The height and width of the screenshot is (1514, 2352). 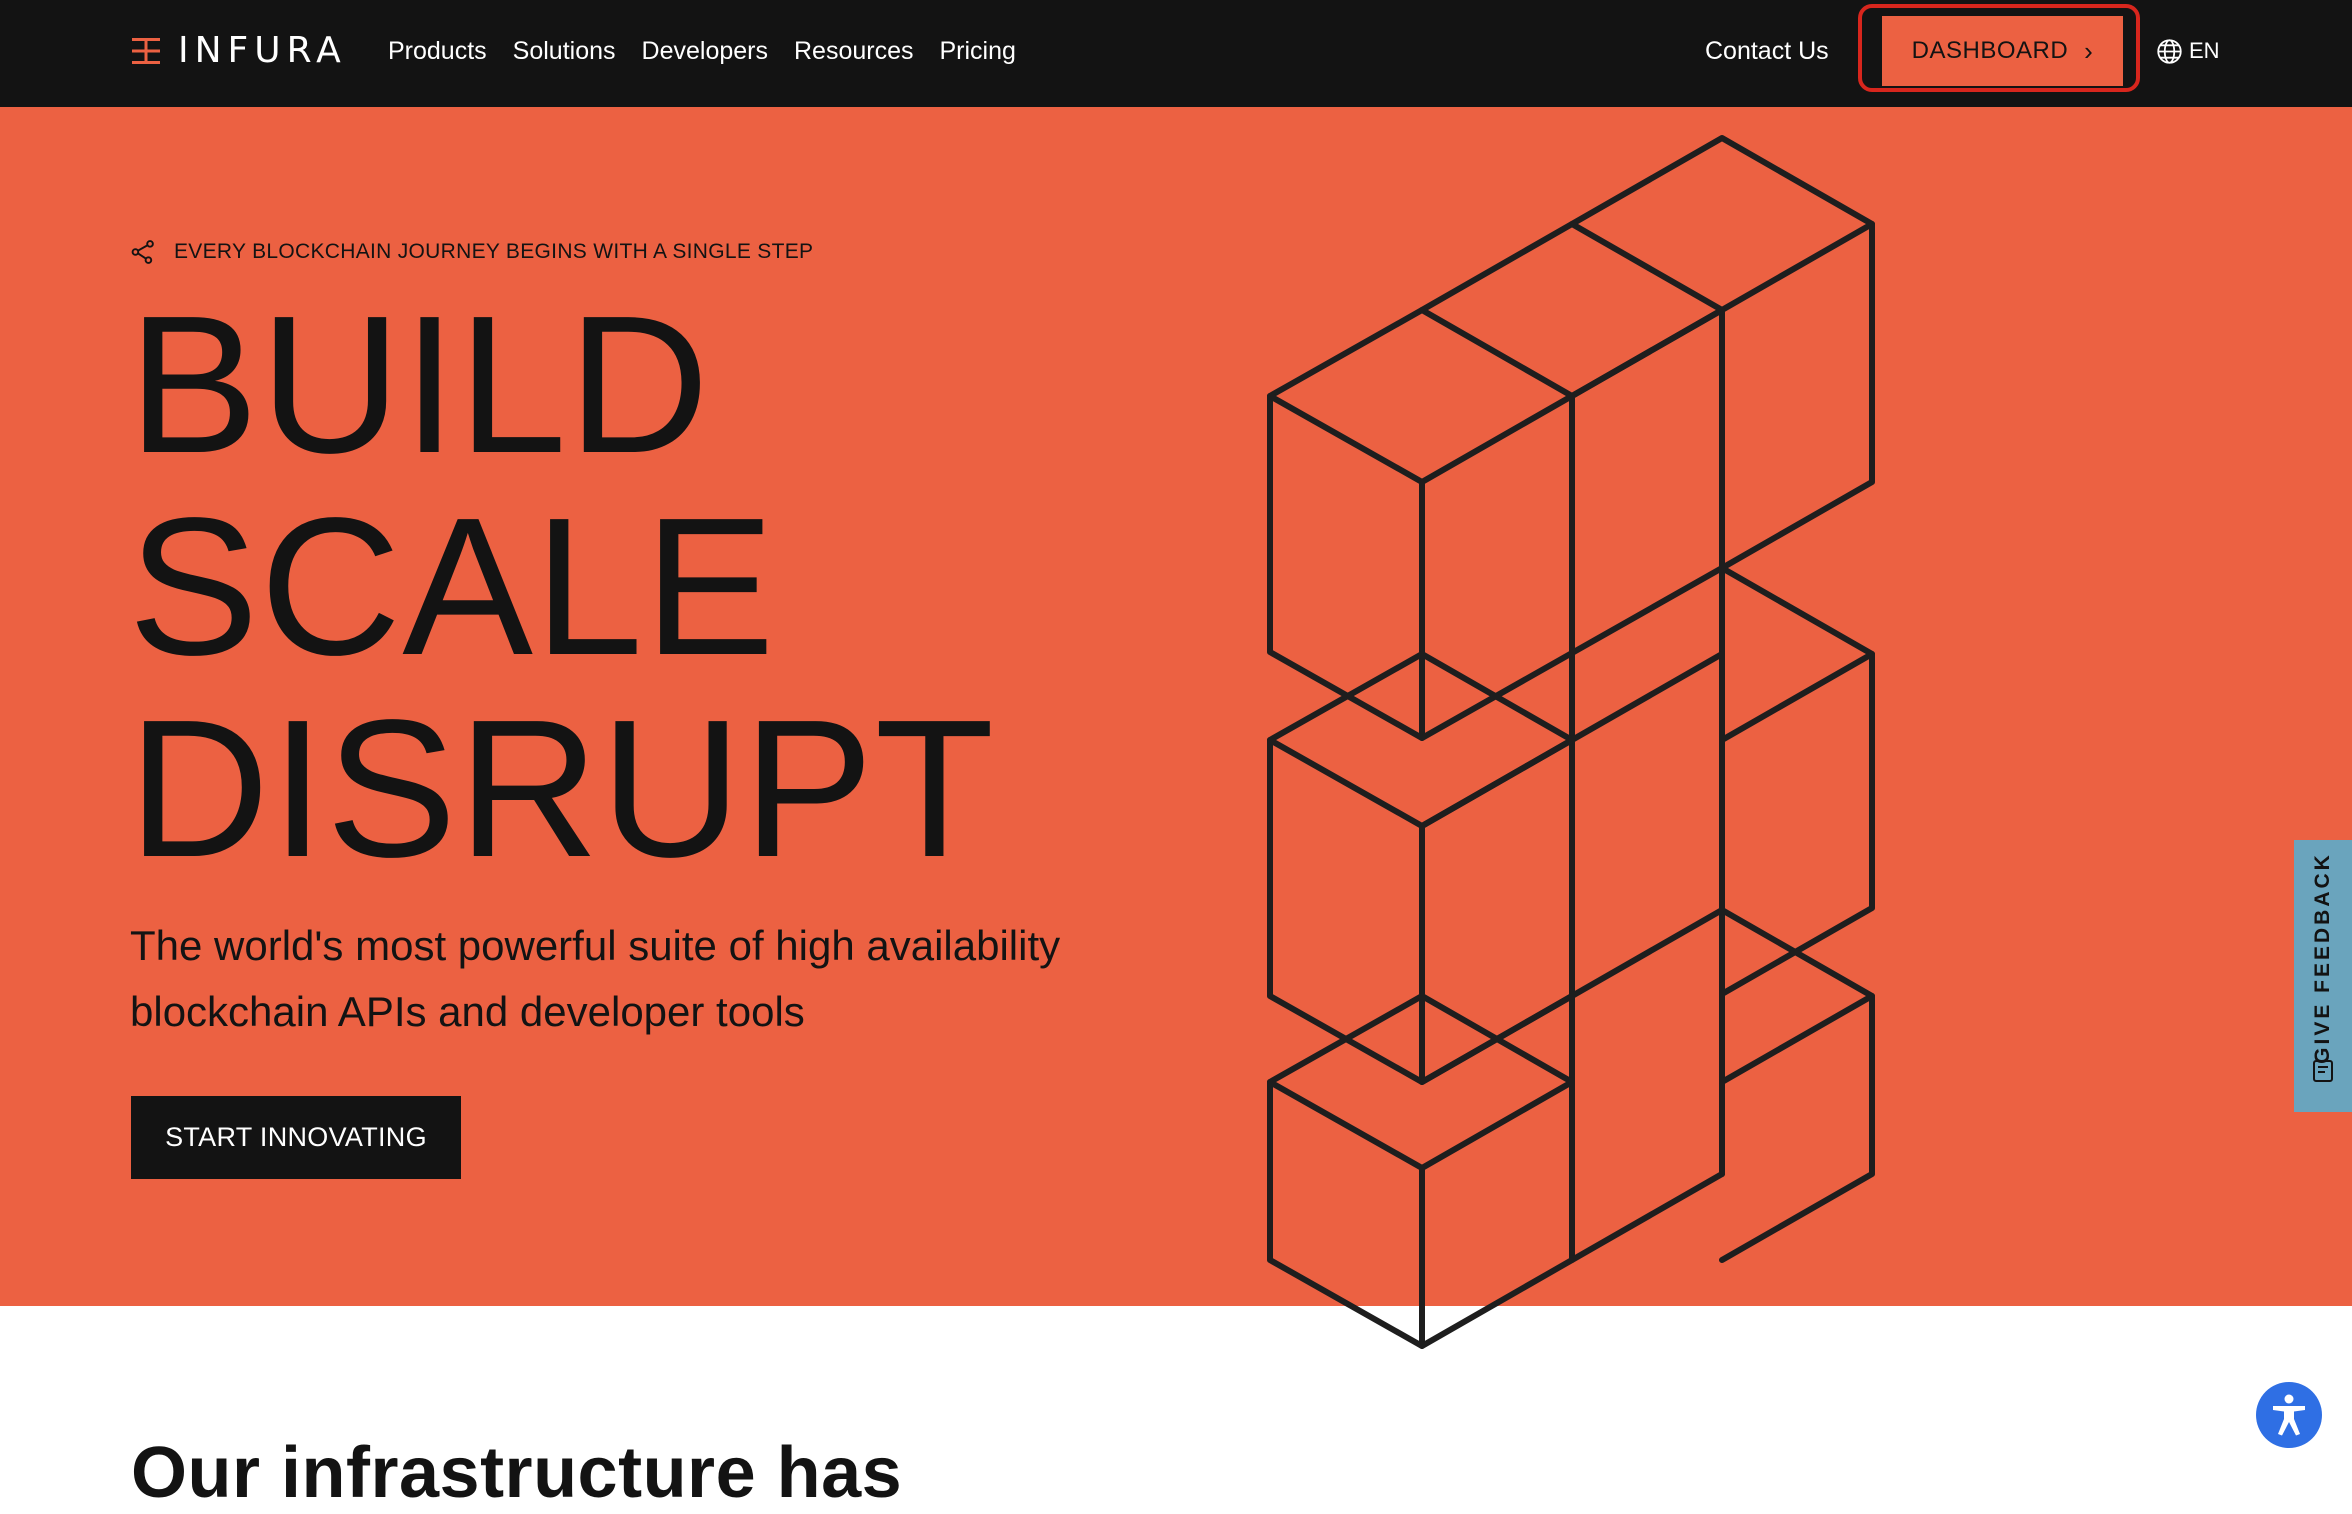 What do you see at coordinates (2323, 1071) in the screenshot?
I see `feedback-note-icon` at bounding box center [2323, 1071].